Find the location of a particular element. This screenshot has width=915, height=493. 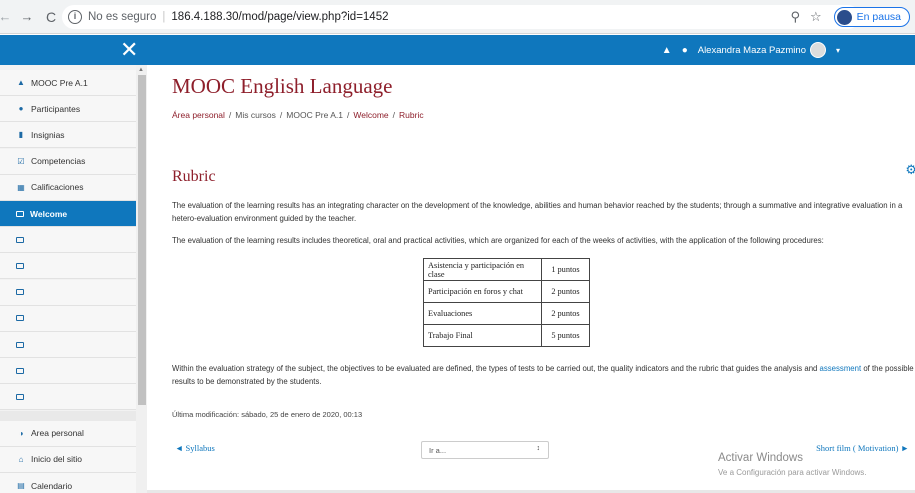

user-menu-area: ▲ ● Alexandra Maza Pazmino ▾ is located at coordinates (751, 50).